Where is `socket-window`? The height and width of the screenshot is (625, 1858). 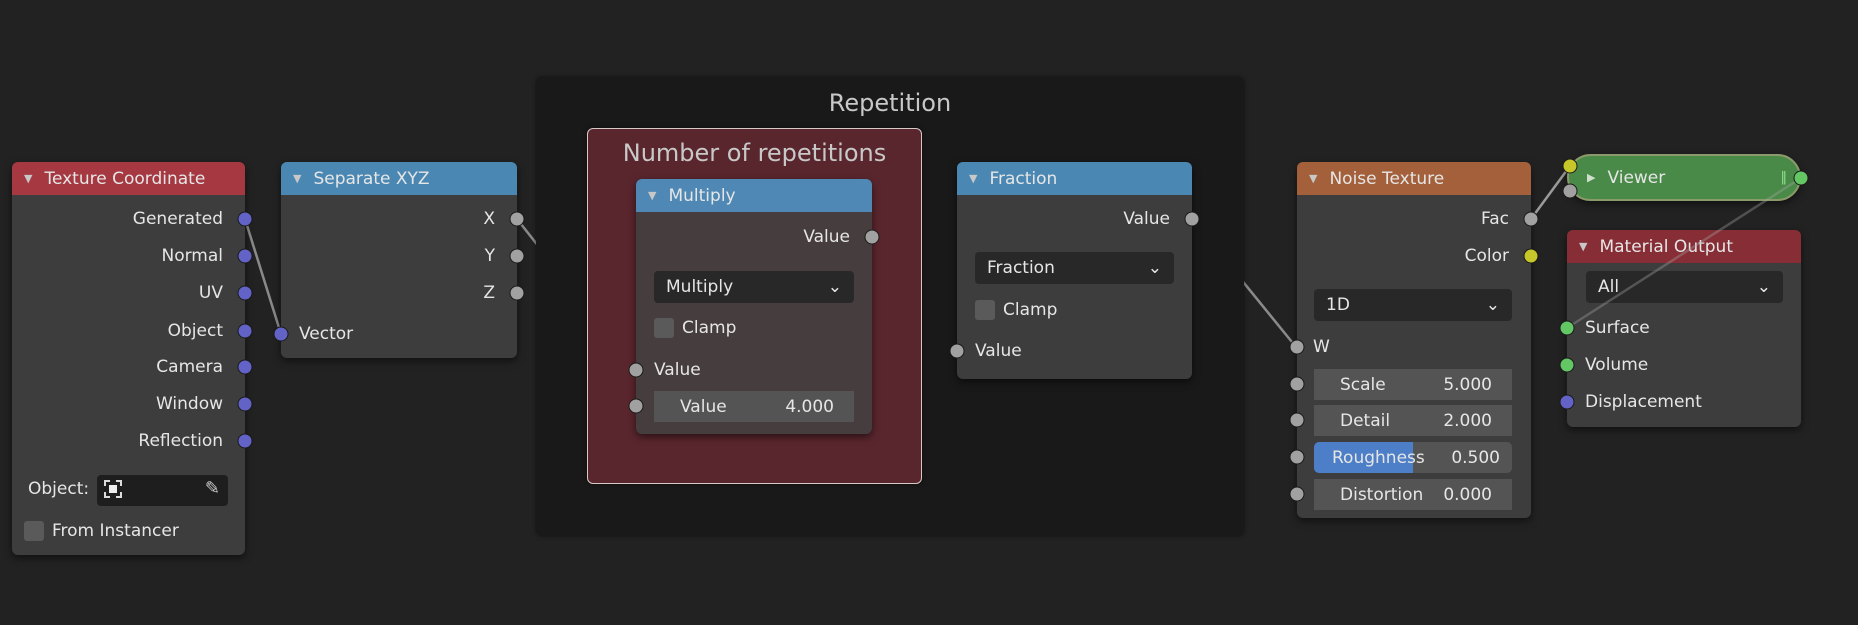 socket-window is located at coordinates (245, 404).